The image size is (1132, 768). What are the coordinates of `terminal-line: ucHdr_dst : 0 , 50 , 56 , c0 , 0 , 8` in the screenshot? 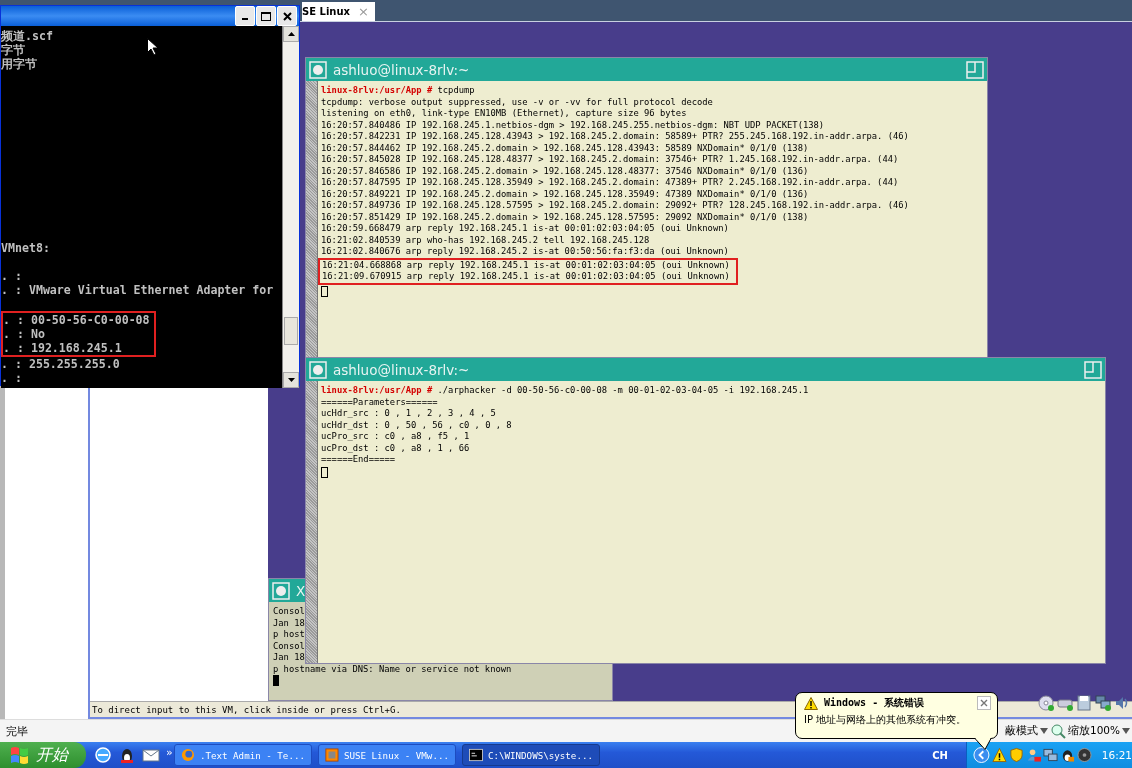 It's located at (417, 425).